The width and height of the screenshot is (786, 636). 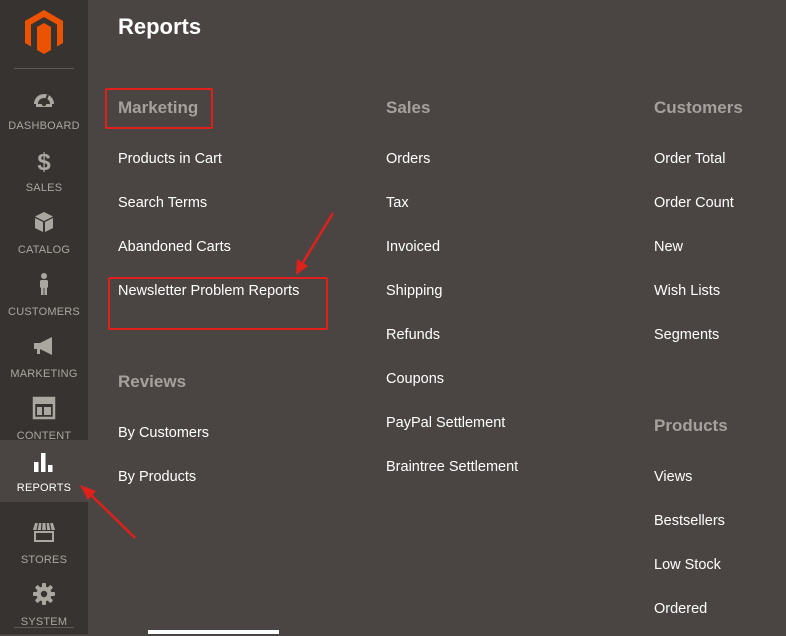 I want to click on bottom-scroll-indicator, so click(x=213, y=632).